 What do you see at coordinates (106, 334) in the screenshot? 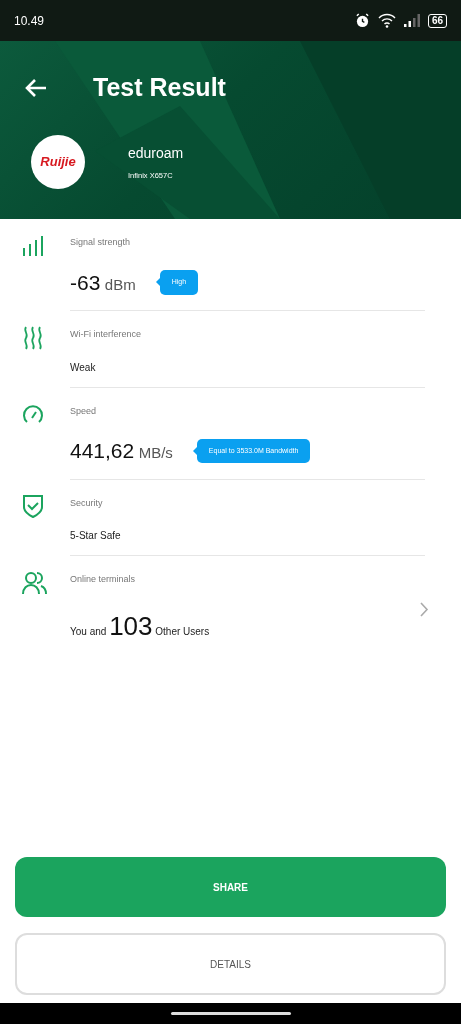
I see `row-label: Wi-Fi interference` at bounding box center [106, 334].